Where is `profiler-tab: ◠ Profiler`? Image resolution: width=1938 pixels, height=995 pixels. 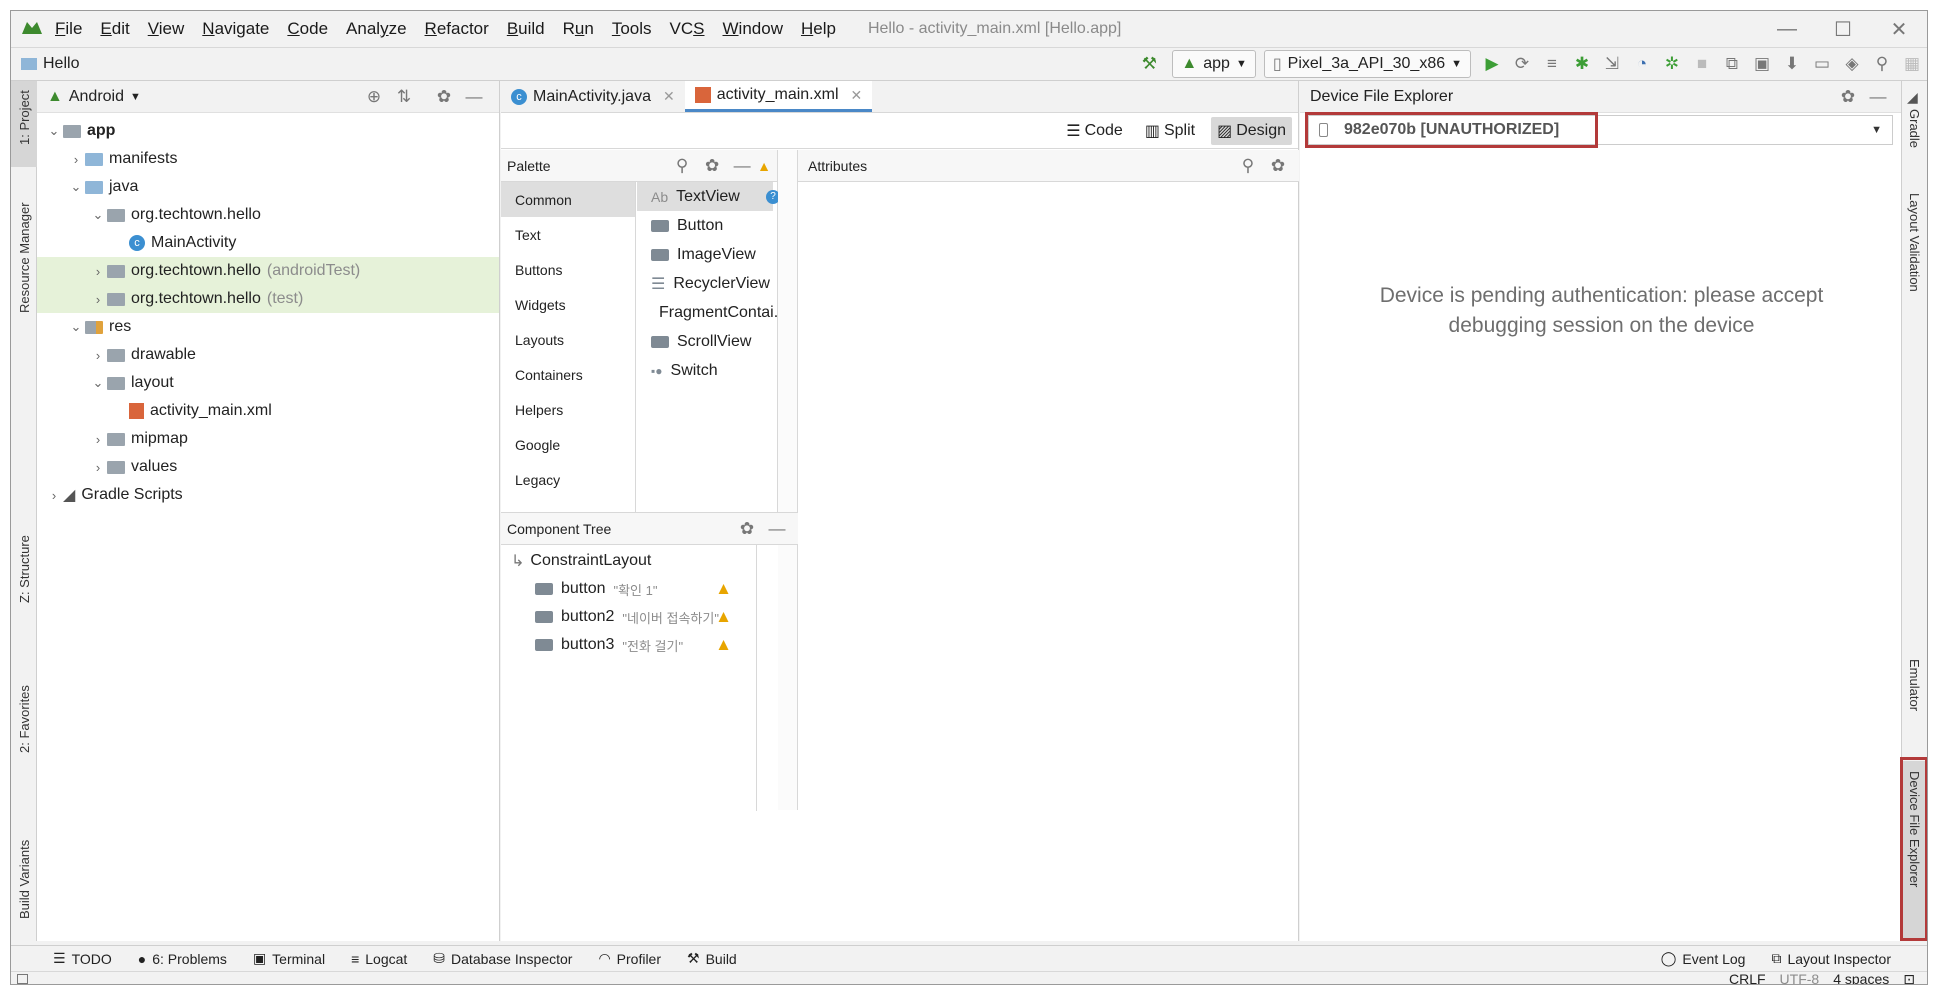 profiler-tab: ◠ Profiler is located at coordinates (629, 958).